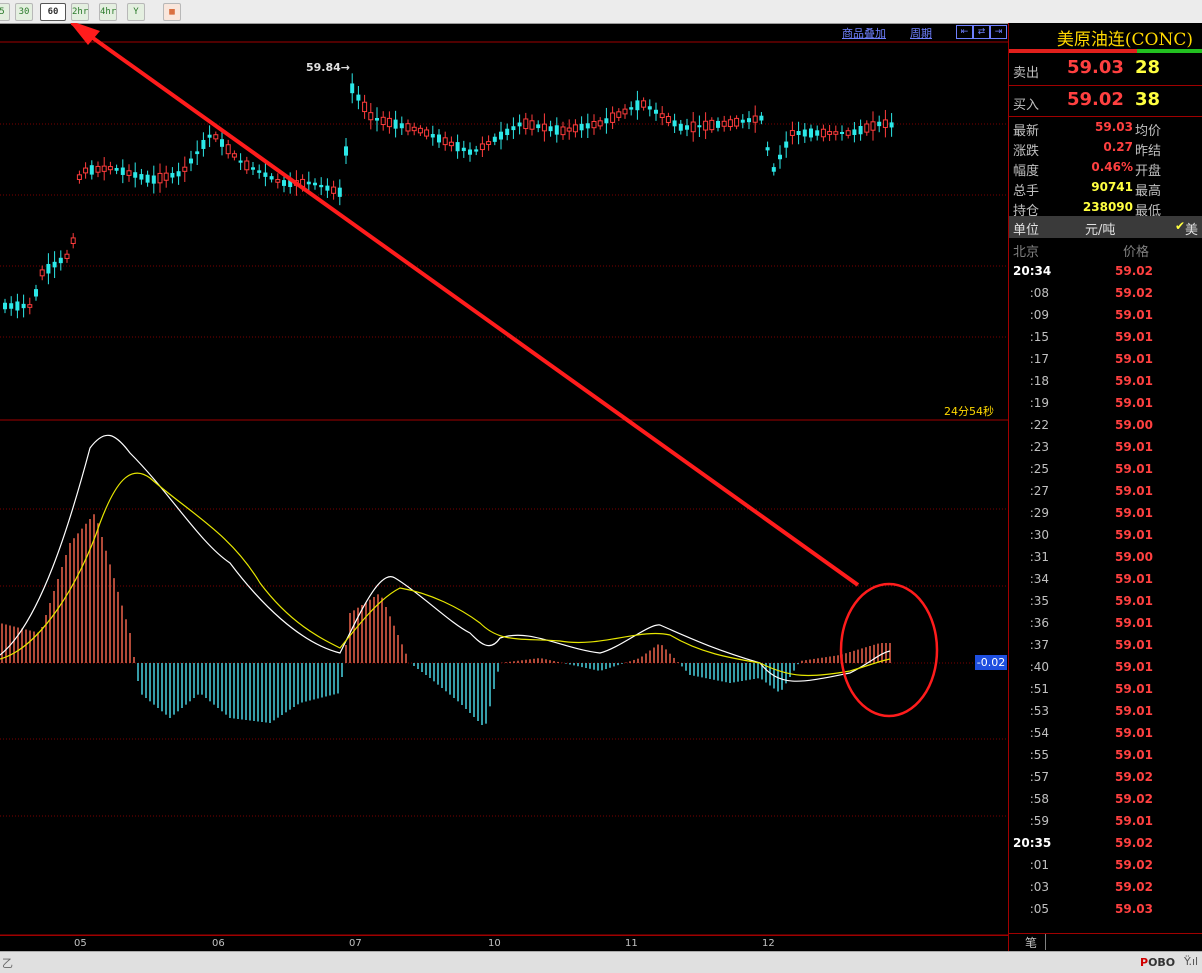 The height and width of the screenshot is (973, 1202). What do you see at coordinates (108, 12) in the screenshot?
I see `period-4hr-button: 4hr` at bounding box center [108, 12].